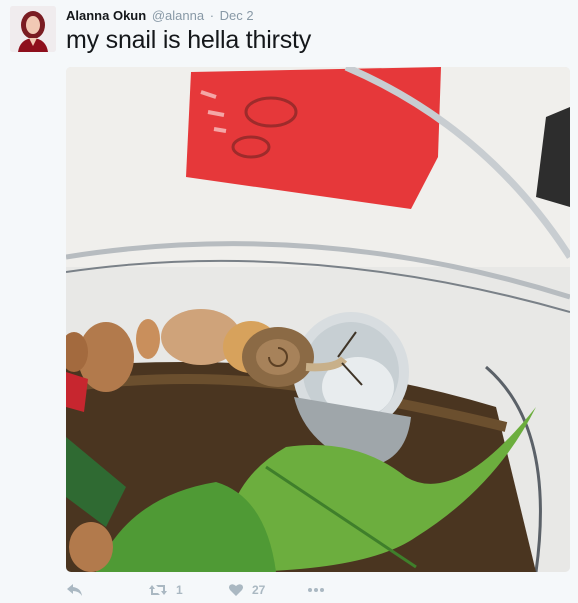  Describe the element at coordinates (33, 29) in the screenshot. I see `avatar` at that location.